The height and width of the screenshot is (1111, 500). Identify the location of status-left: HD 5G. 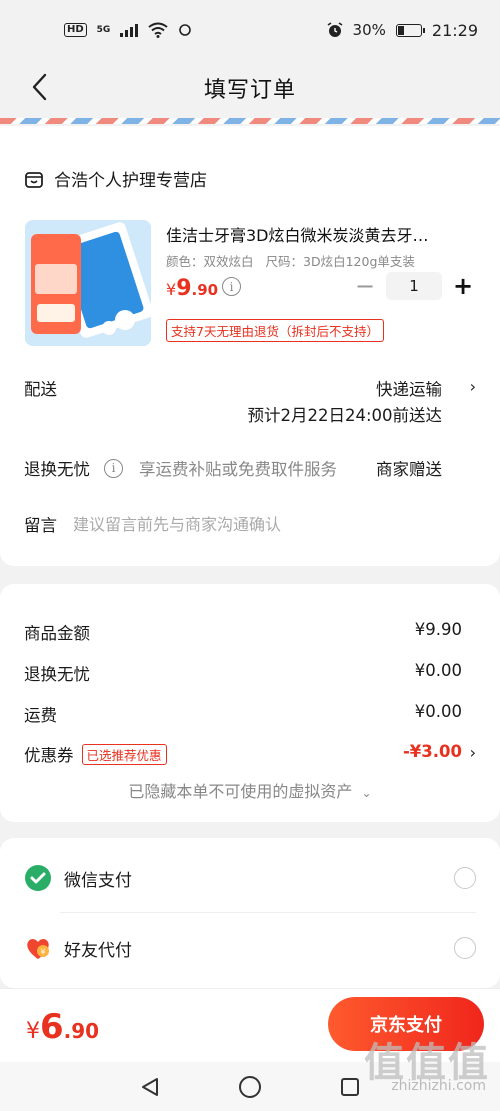
(128, 30).